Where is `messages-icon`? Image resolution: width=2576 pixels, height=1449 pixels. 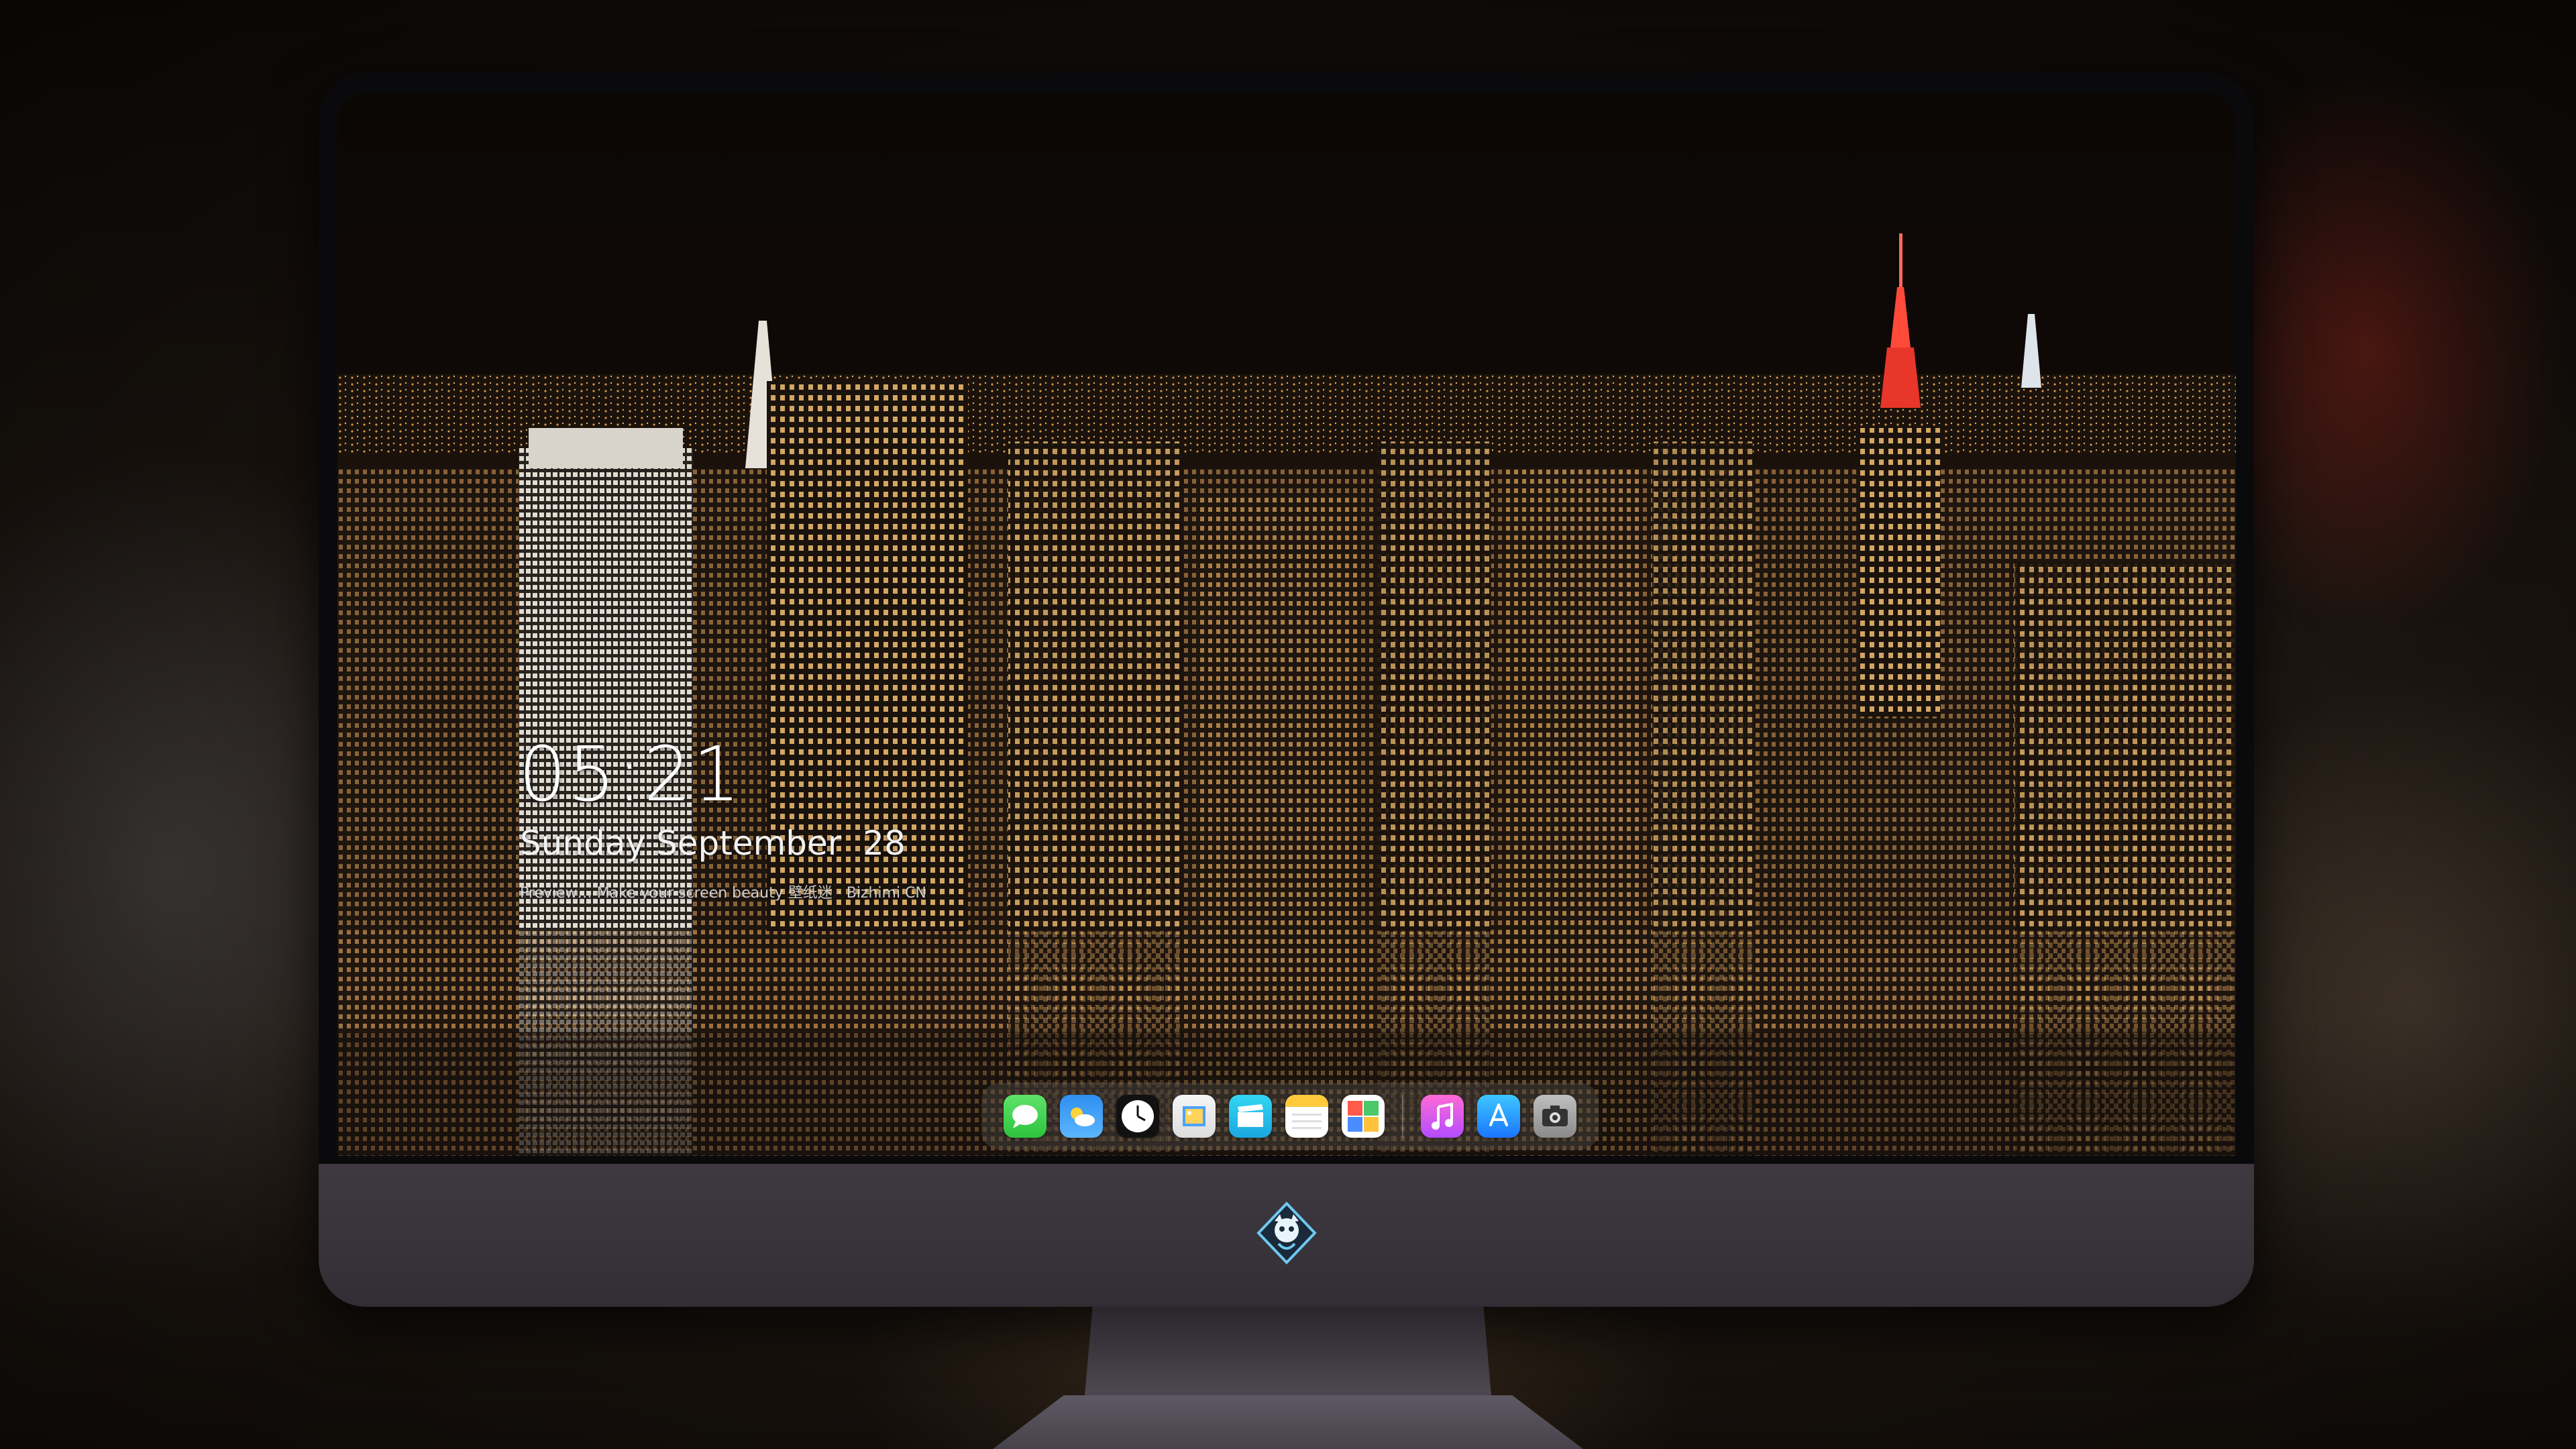
messages-icon is located at coordinates (1025, 1116).